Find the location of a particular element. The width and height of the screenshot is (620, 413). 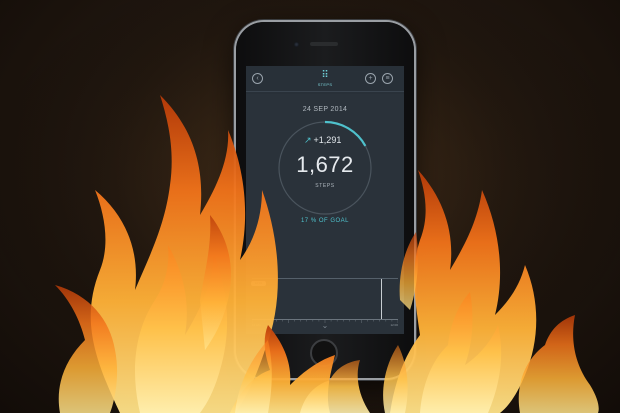

header-divider is located at coordinates (325, 91).